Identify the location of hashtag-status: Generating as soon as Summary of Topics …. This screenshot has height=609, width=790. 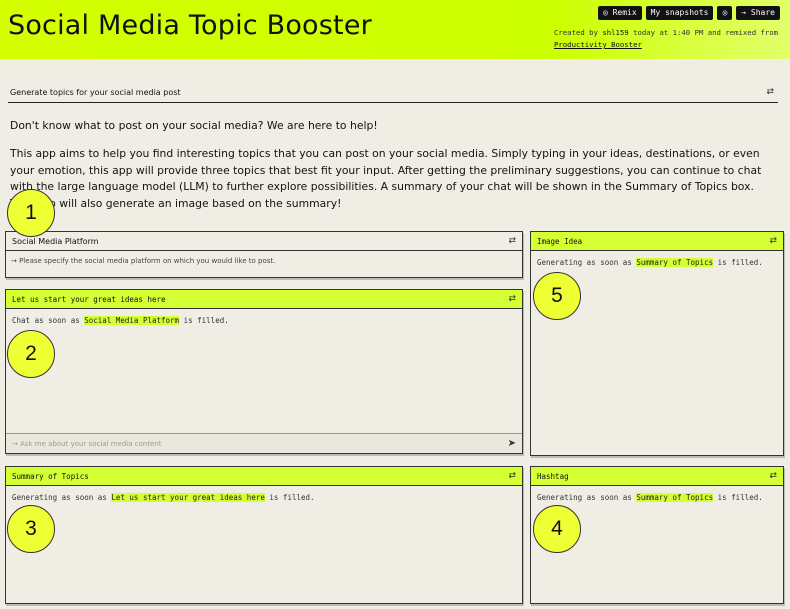
(657, 497).